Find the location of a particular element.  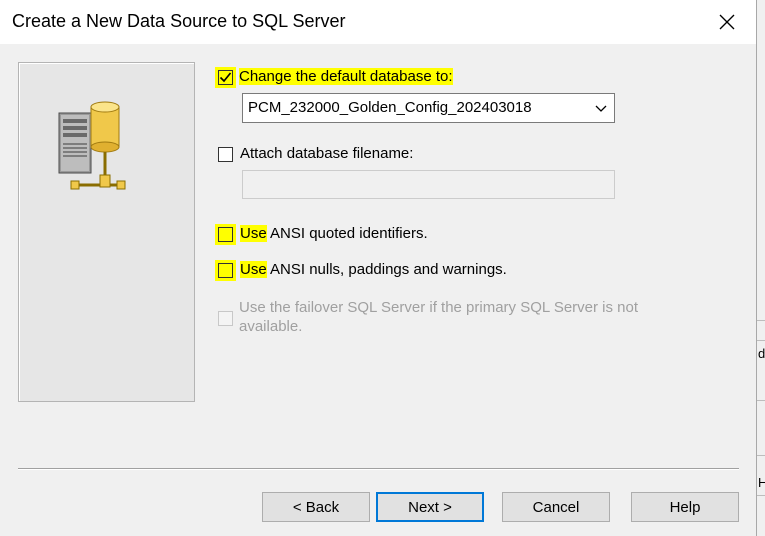

back-button: < Back is located at coordinates (316, 507).